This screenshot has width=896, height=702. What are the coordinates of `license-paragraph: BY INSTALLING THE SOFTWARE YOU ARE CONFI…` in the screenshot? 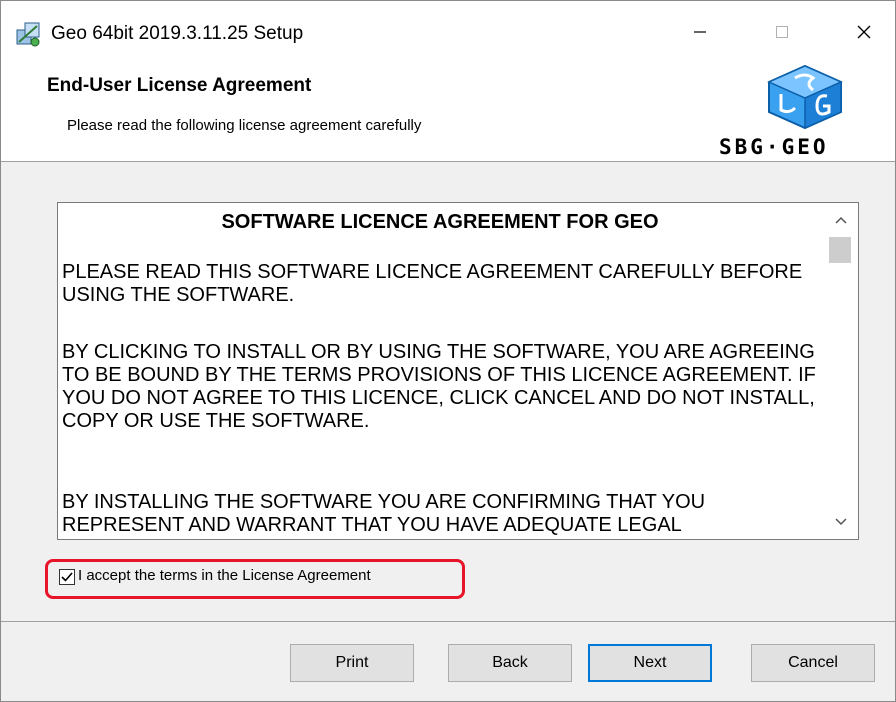 It's located at (384, 513).